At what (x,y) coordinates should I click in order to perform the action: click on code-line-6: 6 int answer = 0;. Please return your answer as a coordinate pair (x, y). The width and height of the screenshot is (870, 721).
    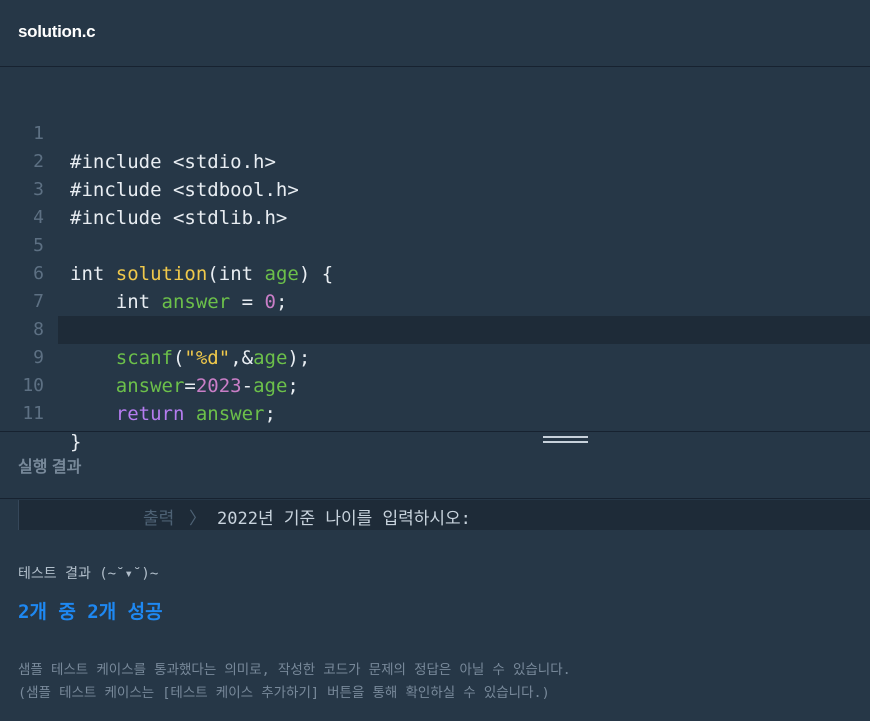
    Looking at the image, I should click on (435, 272).